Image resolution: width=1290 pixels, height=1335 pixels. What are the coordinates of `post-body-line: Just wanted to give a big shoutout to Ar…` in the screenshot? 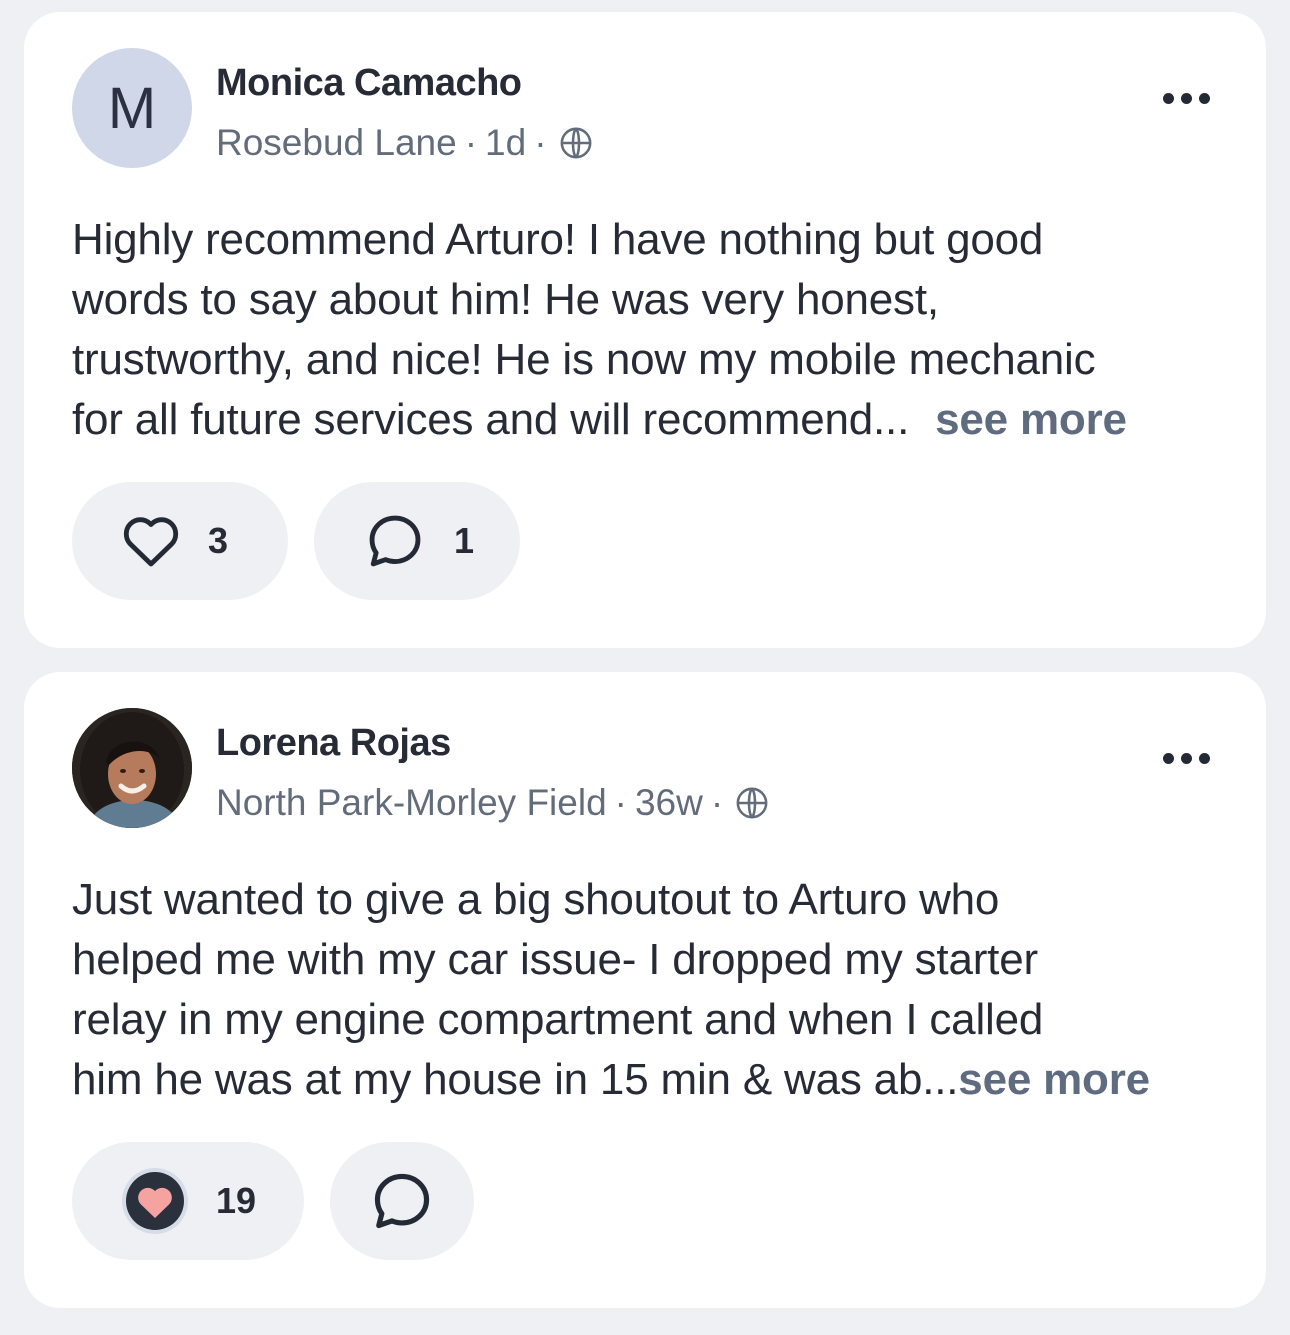 It's located at (536, 899).